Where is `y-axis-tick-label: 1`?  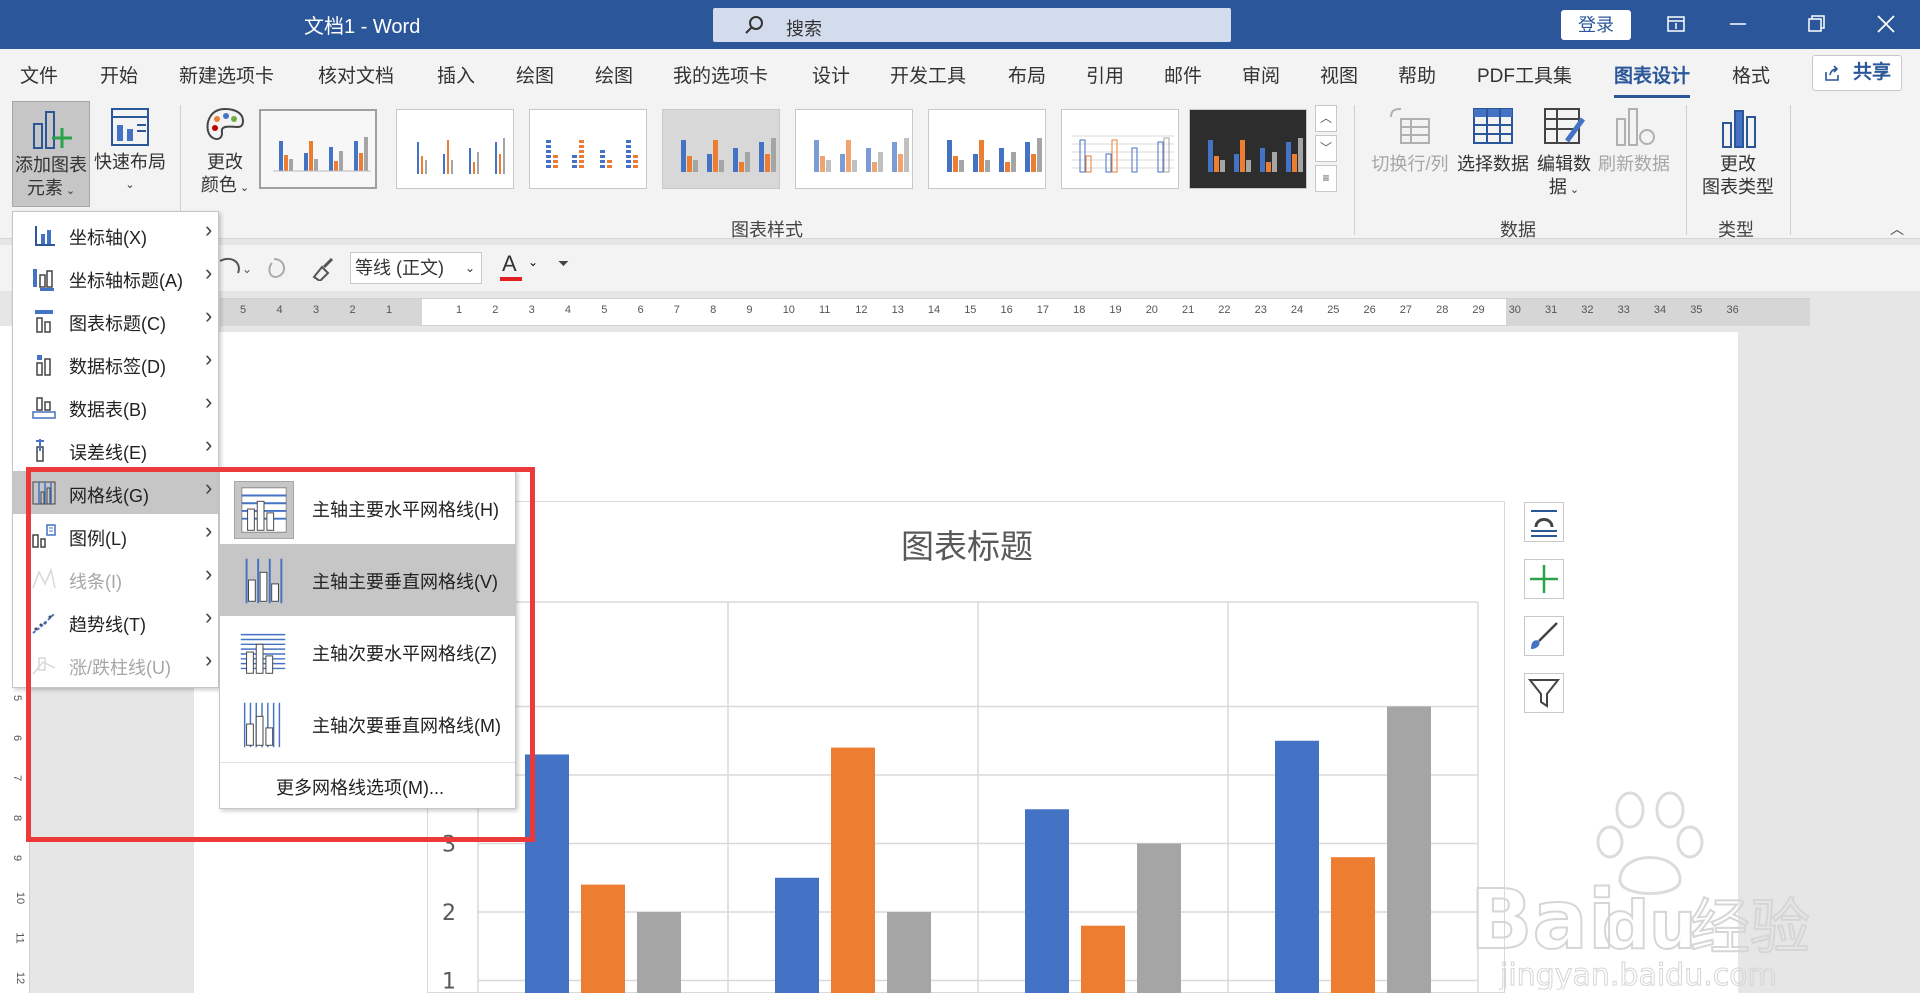
y-axis-tick-label: 1 is located at coordinates (449, 981).